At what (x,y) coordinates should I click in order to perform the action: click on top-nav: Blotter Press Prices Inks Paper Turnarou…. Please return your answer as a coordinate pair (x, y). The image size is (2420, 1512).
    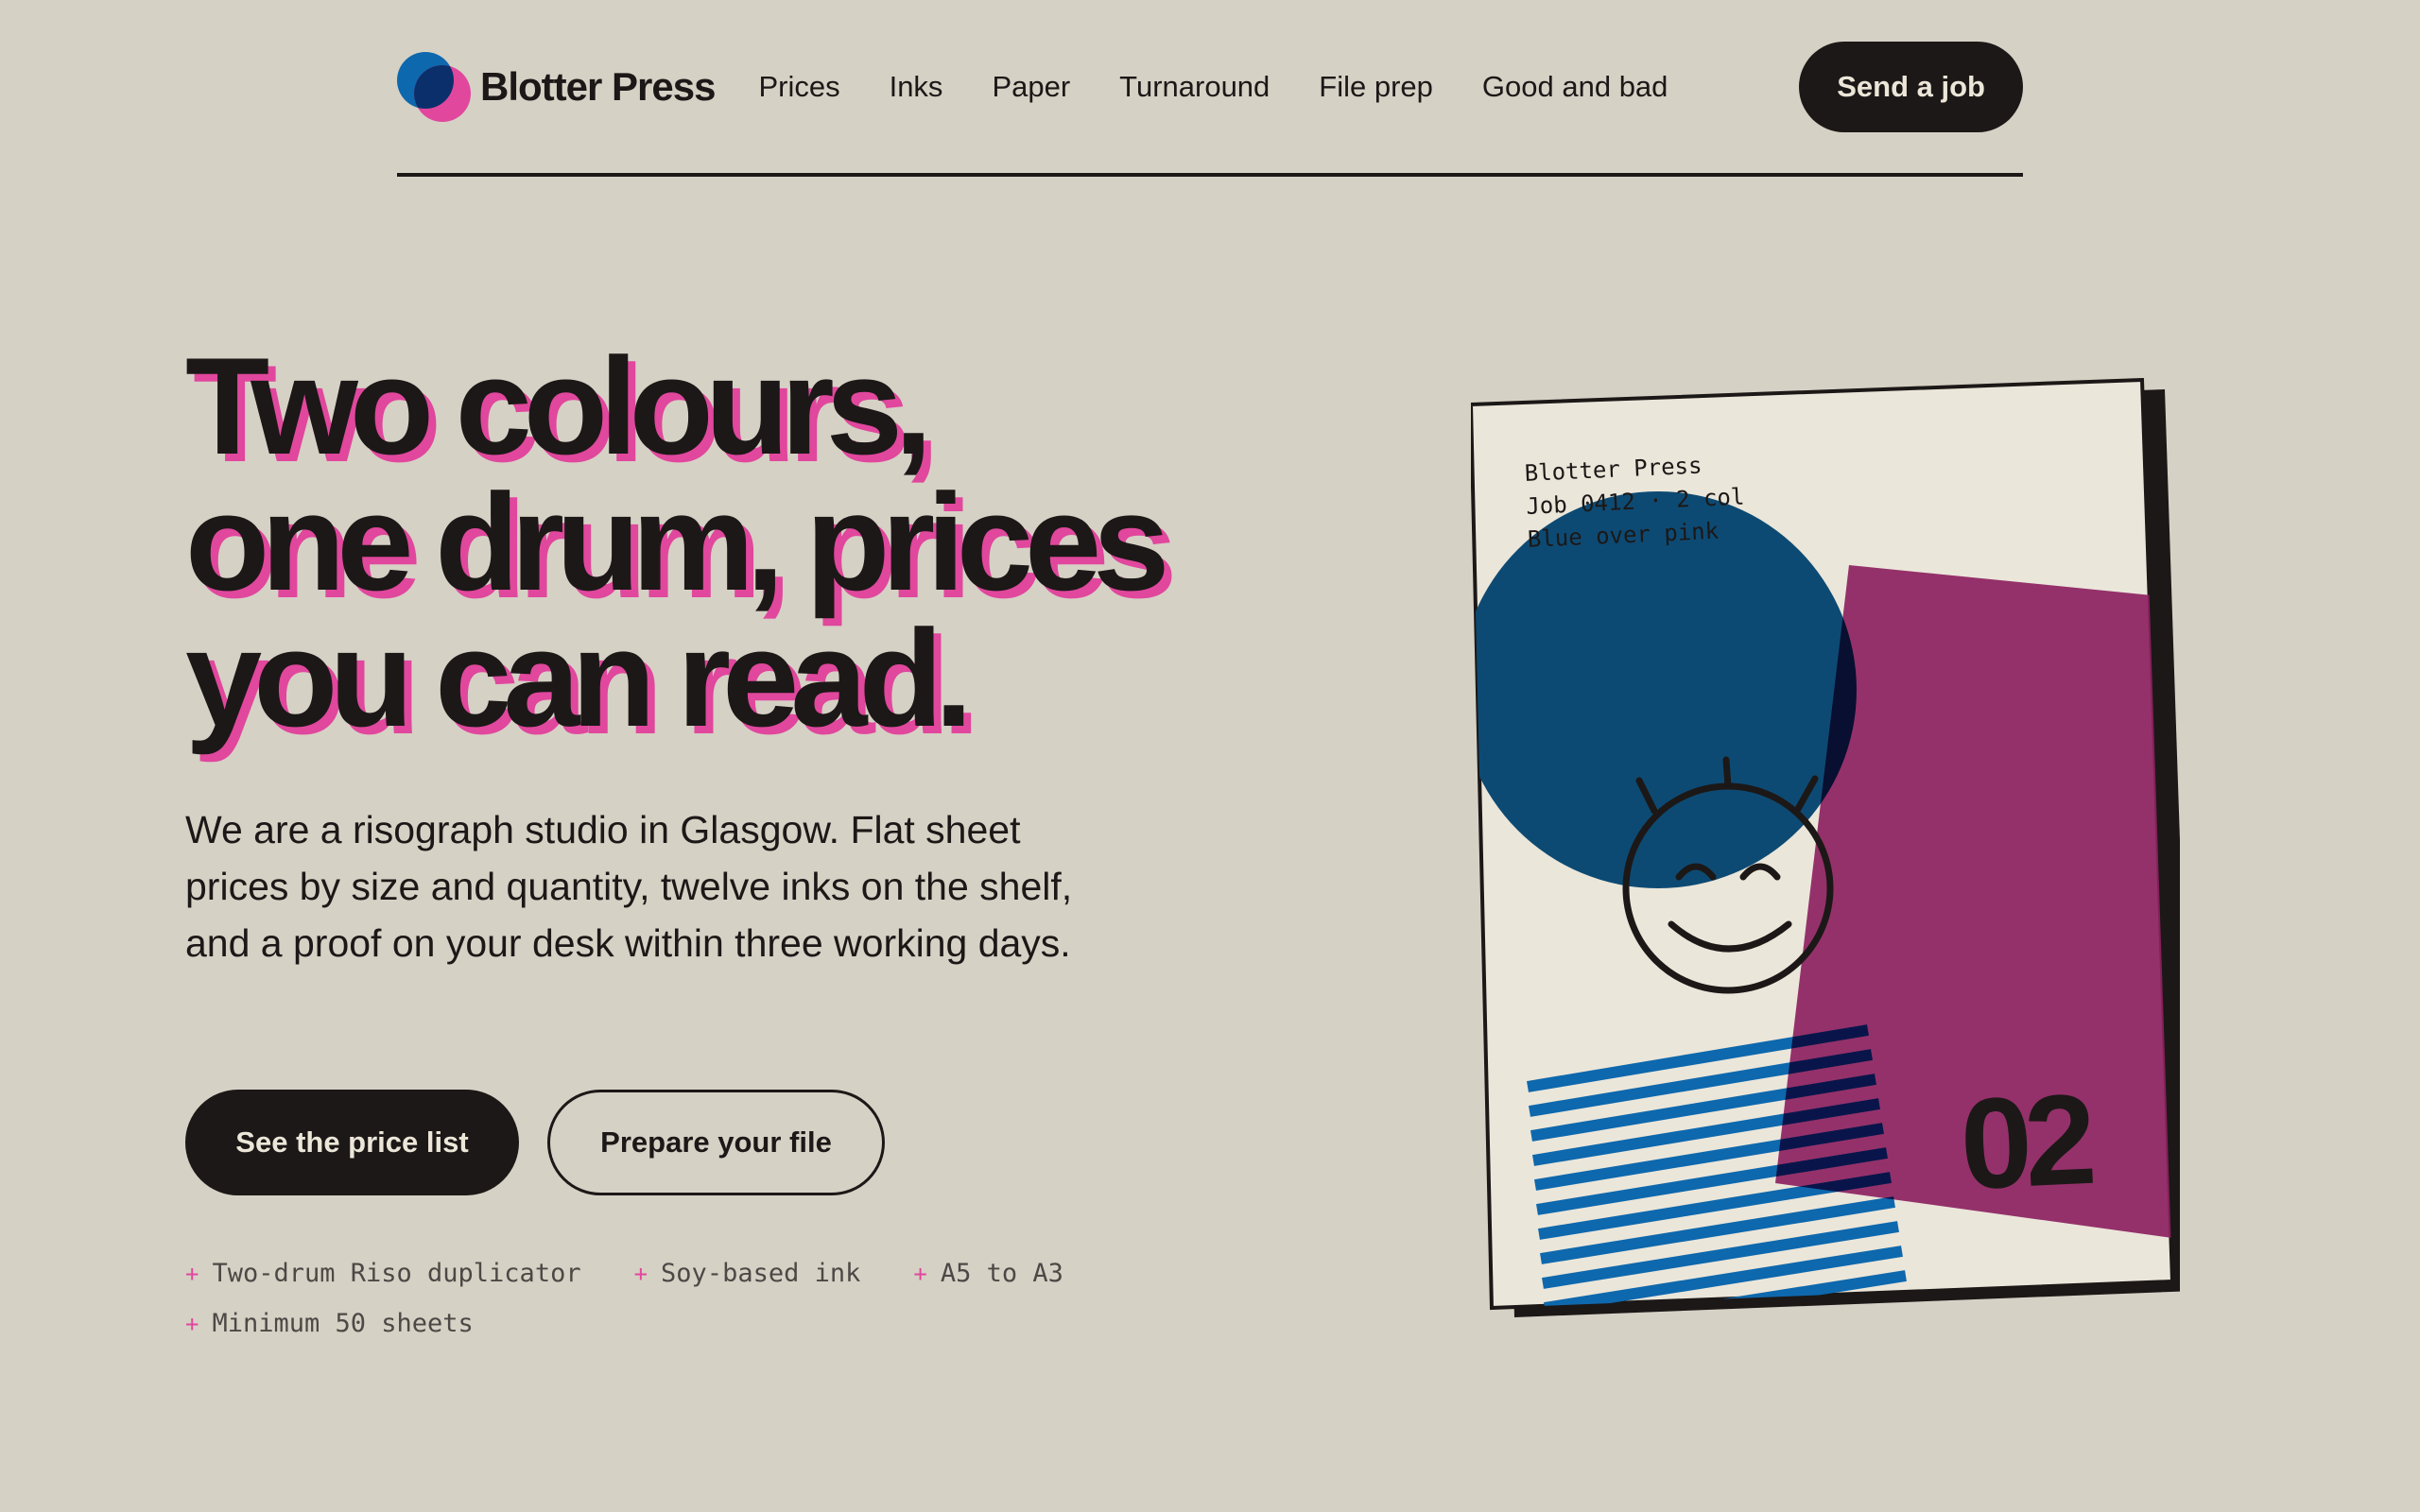
    Looking at the image, I should click on (1210, 87).